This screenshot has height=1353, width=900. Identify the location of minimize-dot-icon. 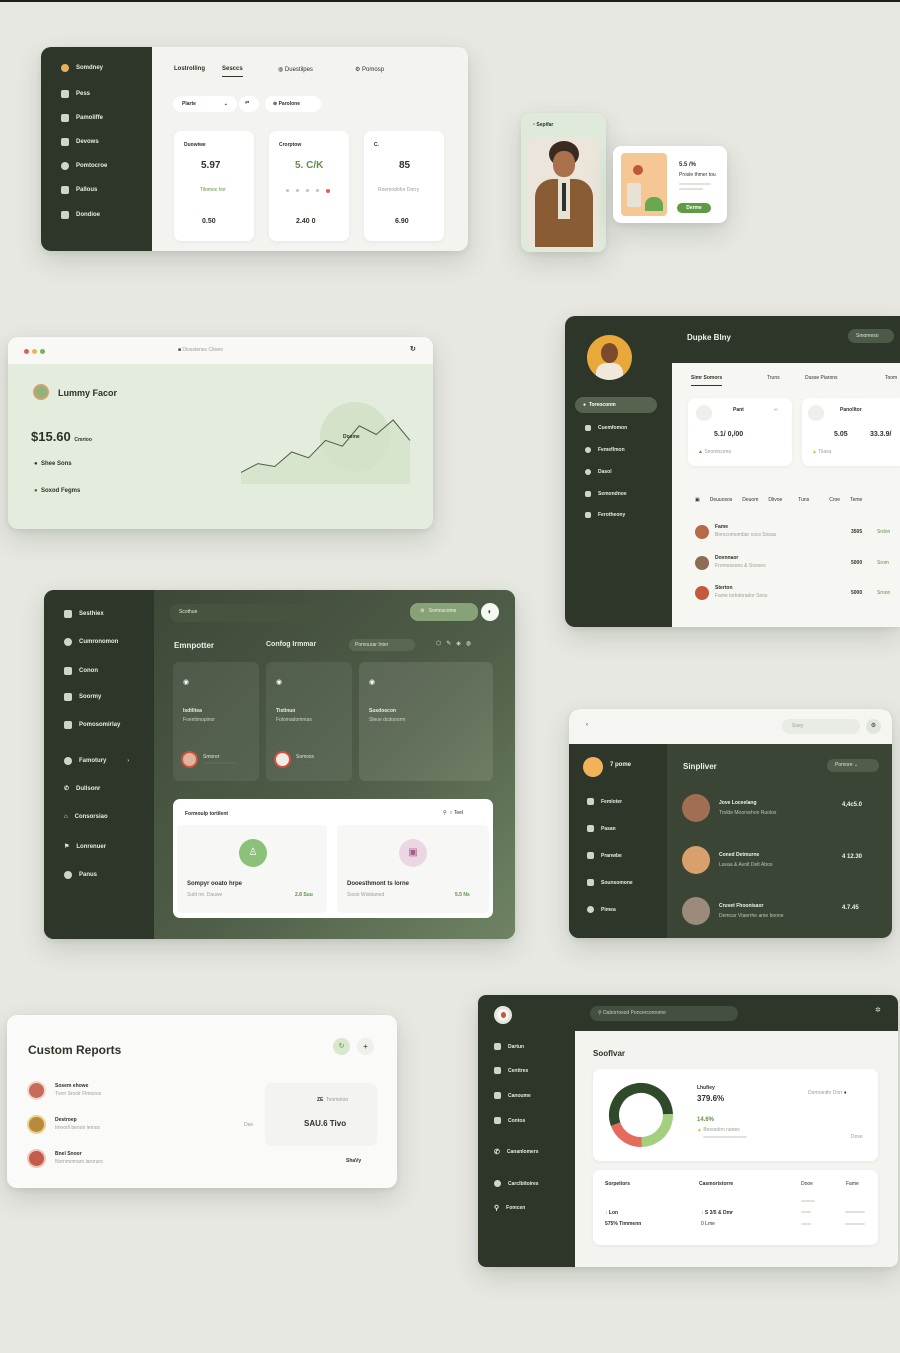
(34, 351).